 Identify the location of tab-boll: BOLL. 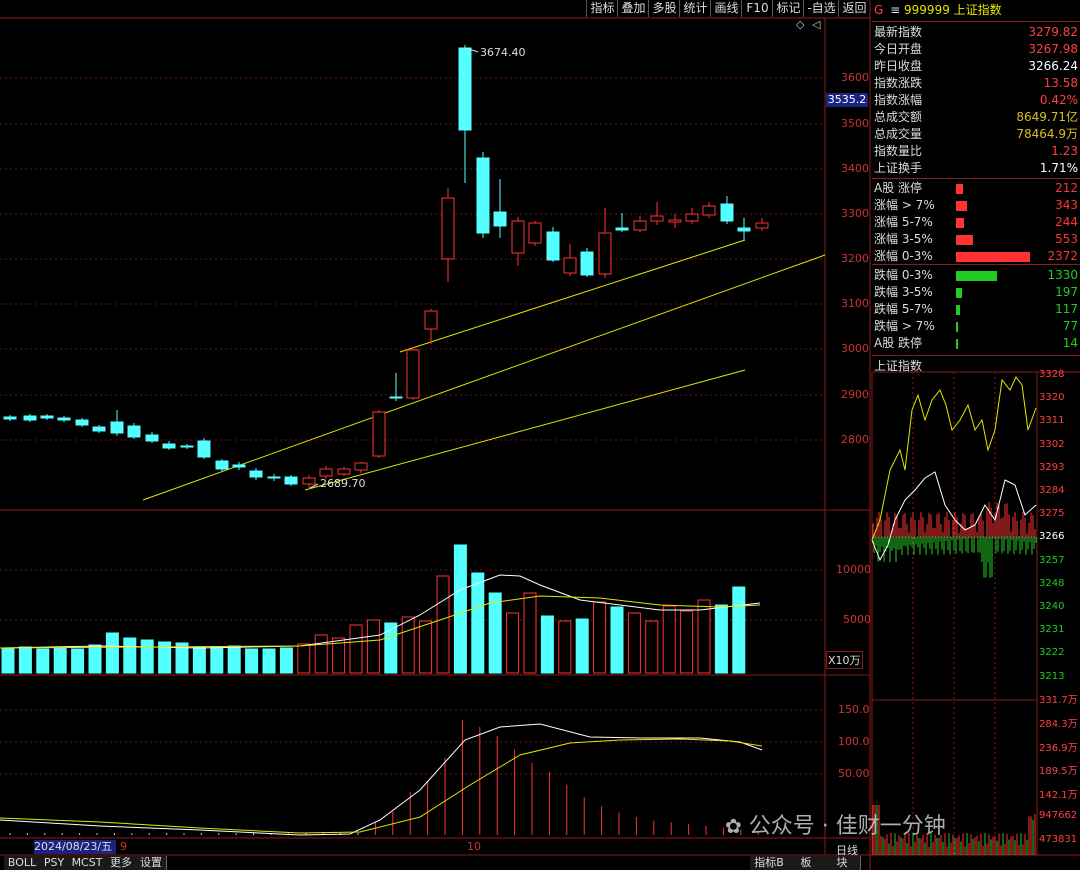
(22, 863).